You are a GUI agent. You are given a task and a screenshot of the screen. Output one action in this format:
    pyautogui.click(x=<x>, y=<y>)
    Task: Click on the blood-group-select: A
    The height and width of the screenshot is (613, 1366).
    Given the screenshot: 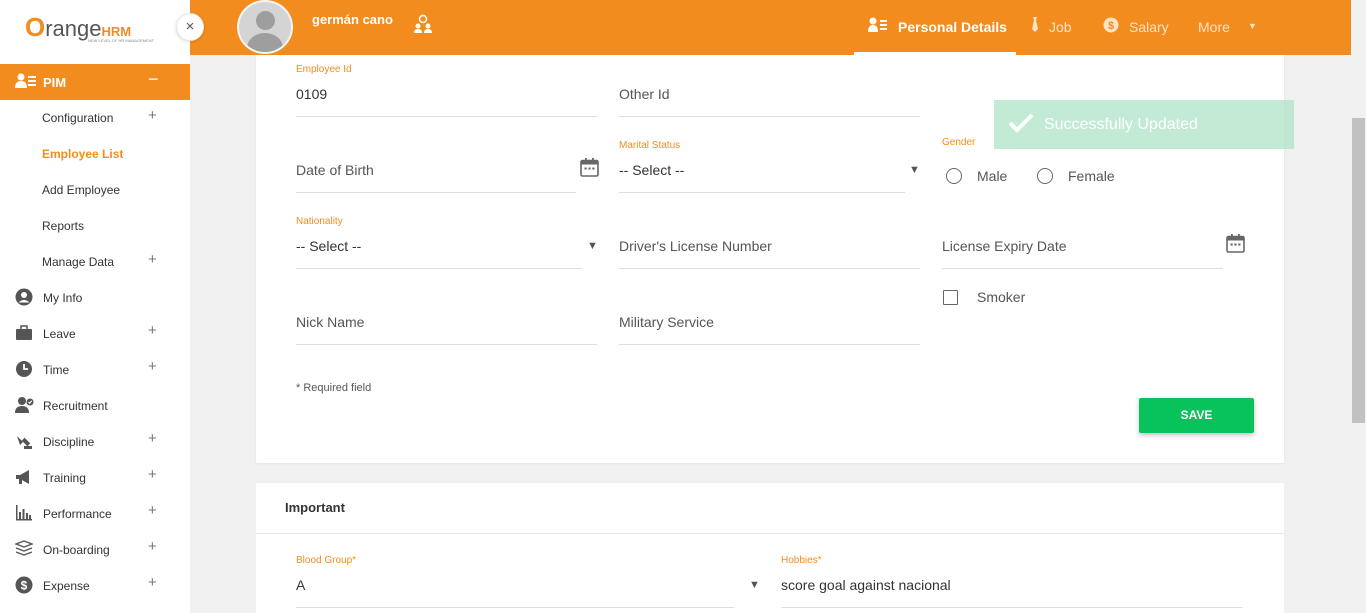 What is the action you would take?
    pyautogui.click(x=300, y=585)
    